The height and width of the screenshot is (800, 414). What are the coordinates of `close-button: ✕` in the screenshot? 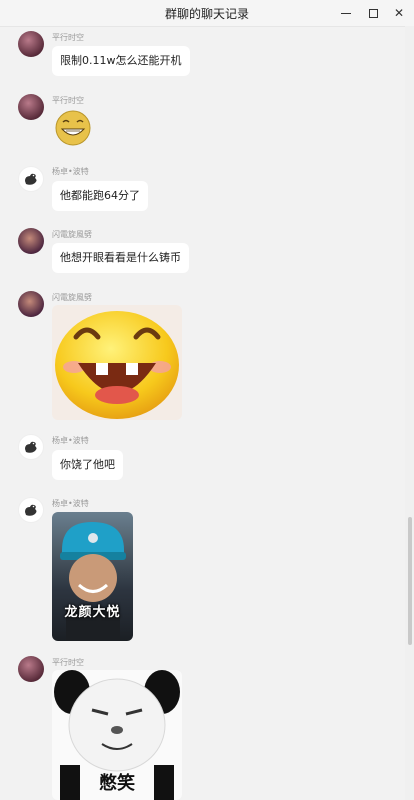 It's located at (399, 13).